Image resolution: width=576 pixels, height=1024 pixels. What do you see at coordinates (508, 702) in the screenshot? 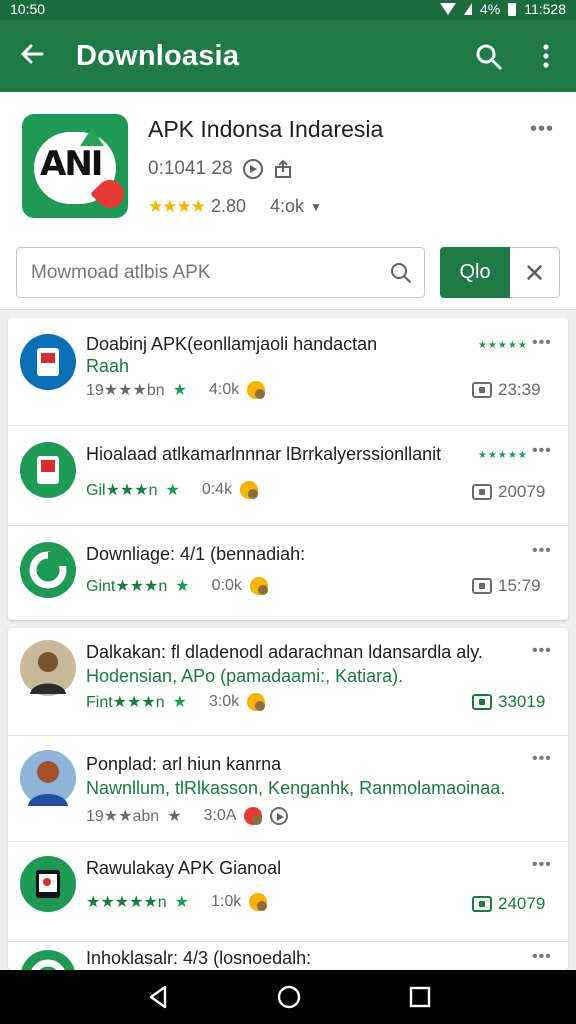
I see `item-size: 33019` at bounding box center [508, 702].